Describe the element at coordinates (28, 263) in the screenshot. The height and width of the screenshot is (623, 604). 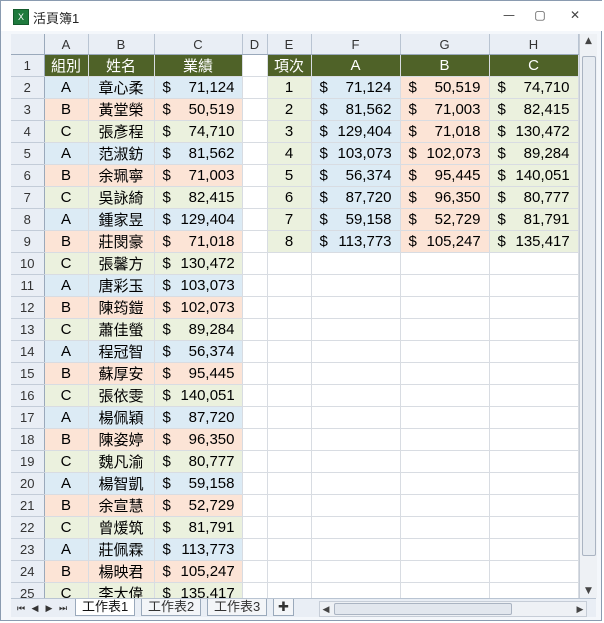
I see `row-header: 10` at that location.